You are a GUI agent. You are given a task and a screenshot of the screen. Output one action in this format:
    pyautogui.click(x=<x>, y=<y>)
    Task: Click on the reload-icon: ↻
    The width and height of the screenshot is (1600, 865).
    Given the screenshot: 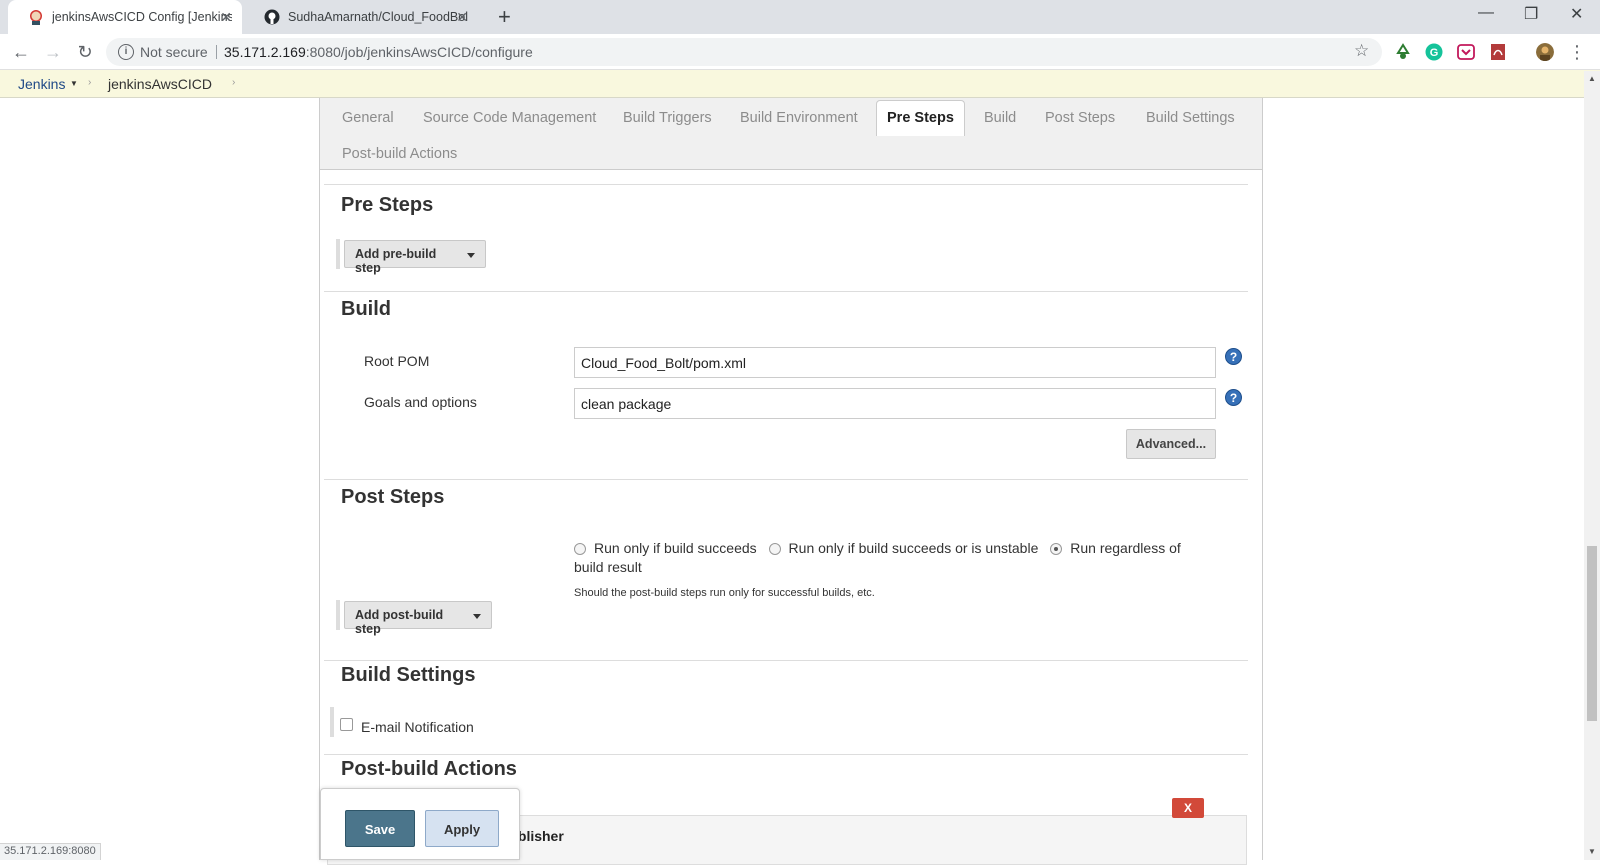 What is the action you would take?
    pyautogui.click(x=85, y=52)
    